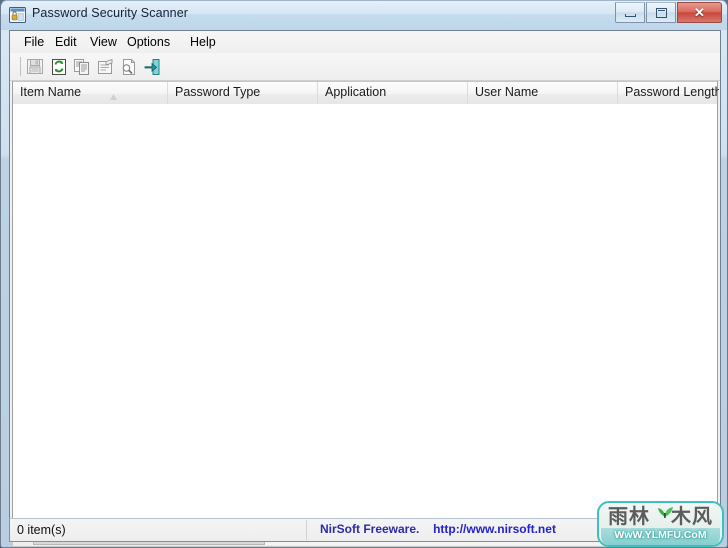  I want to click on sort-ascending-icon, so click(113, 94).